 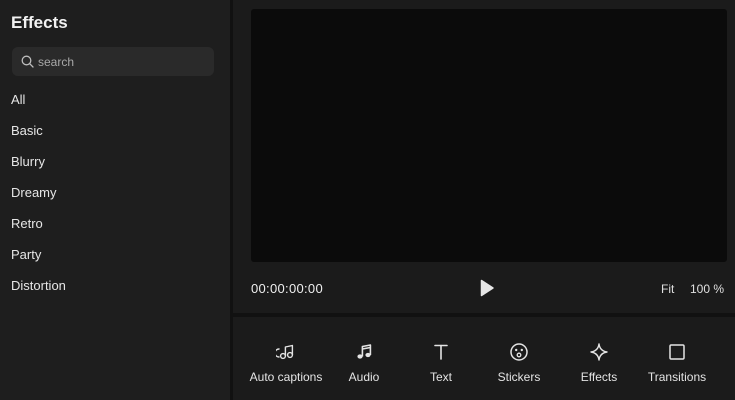 I want to click on search-box, so click(x=113, y=61).